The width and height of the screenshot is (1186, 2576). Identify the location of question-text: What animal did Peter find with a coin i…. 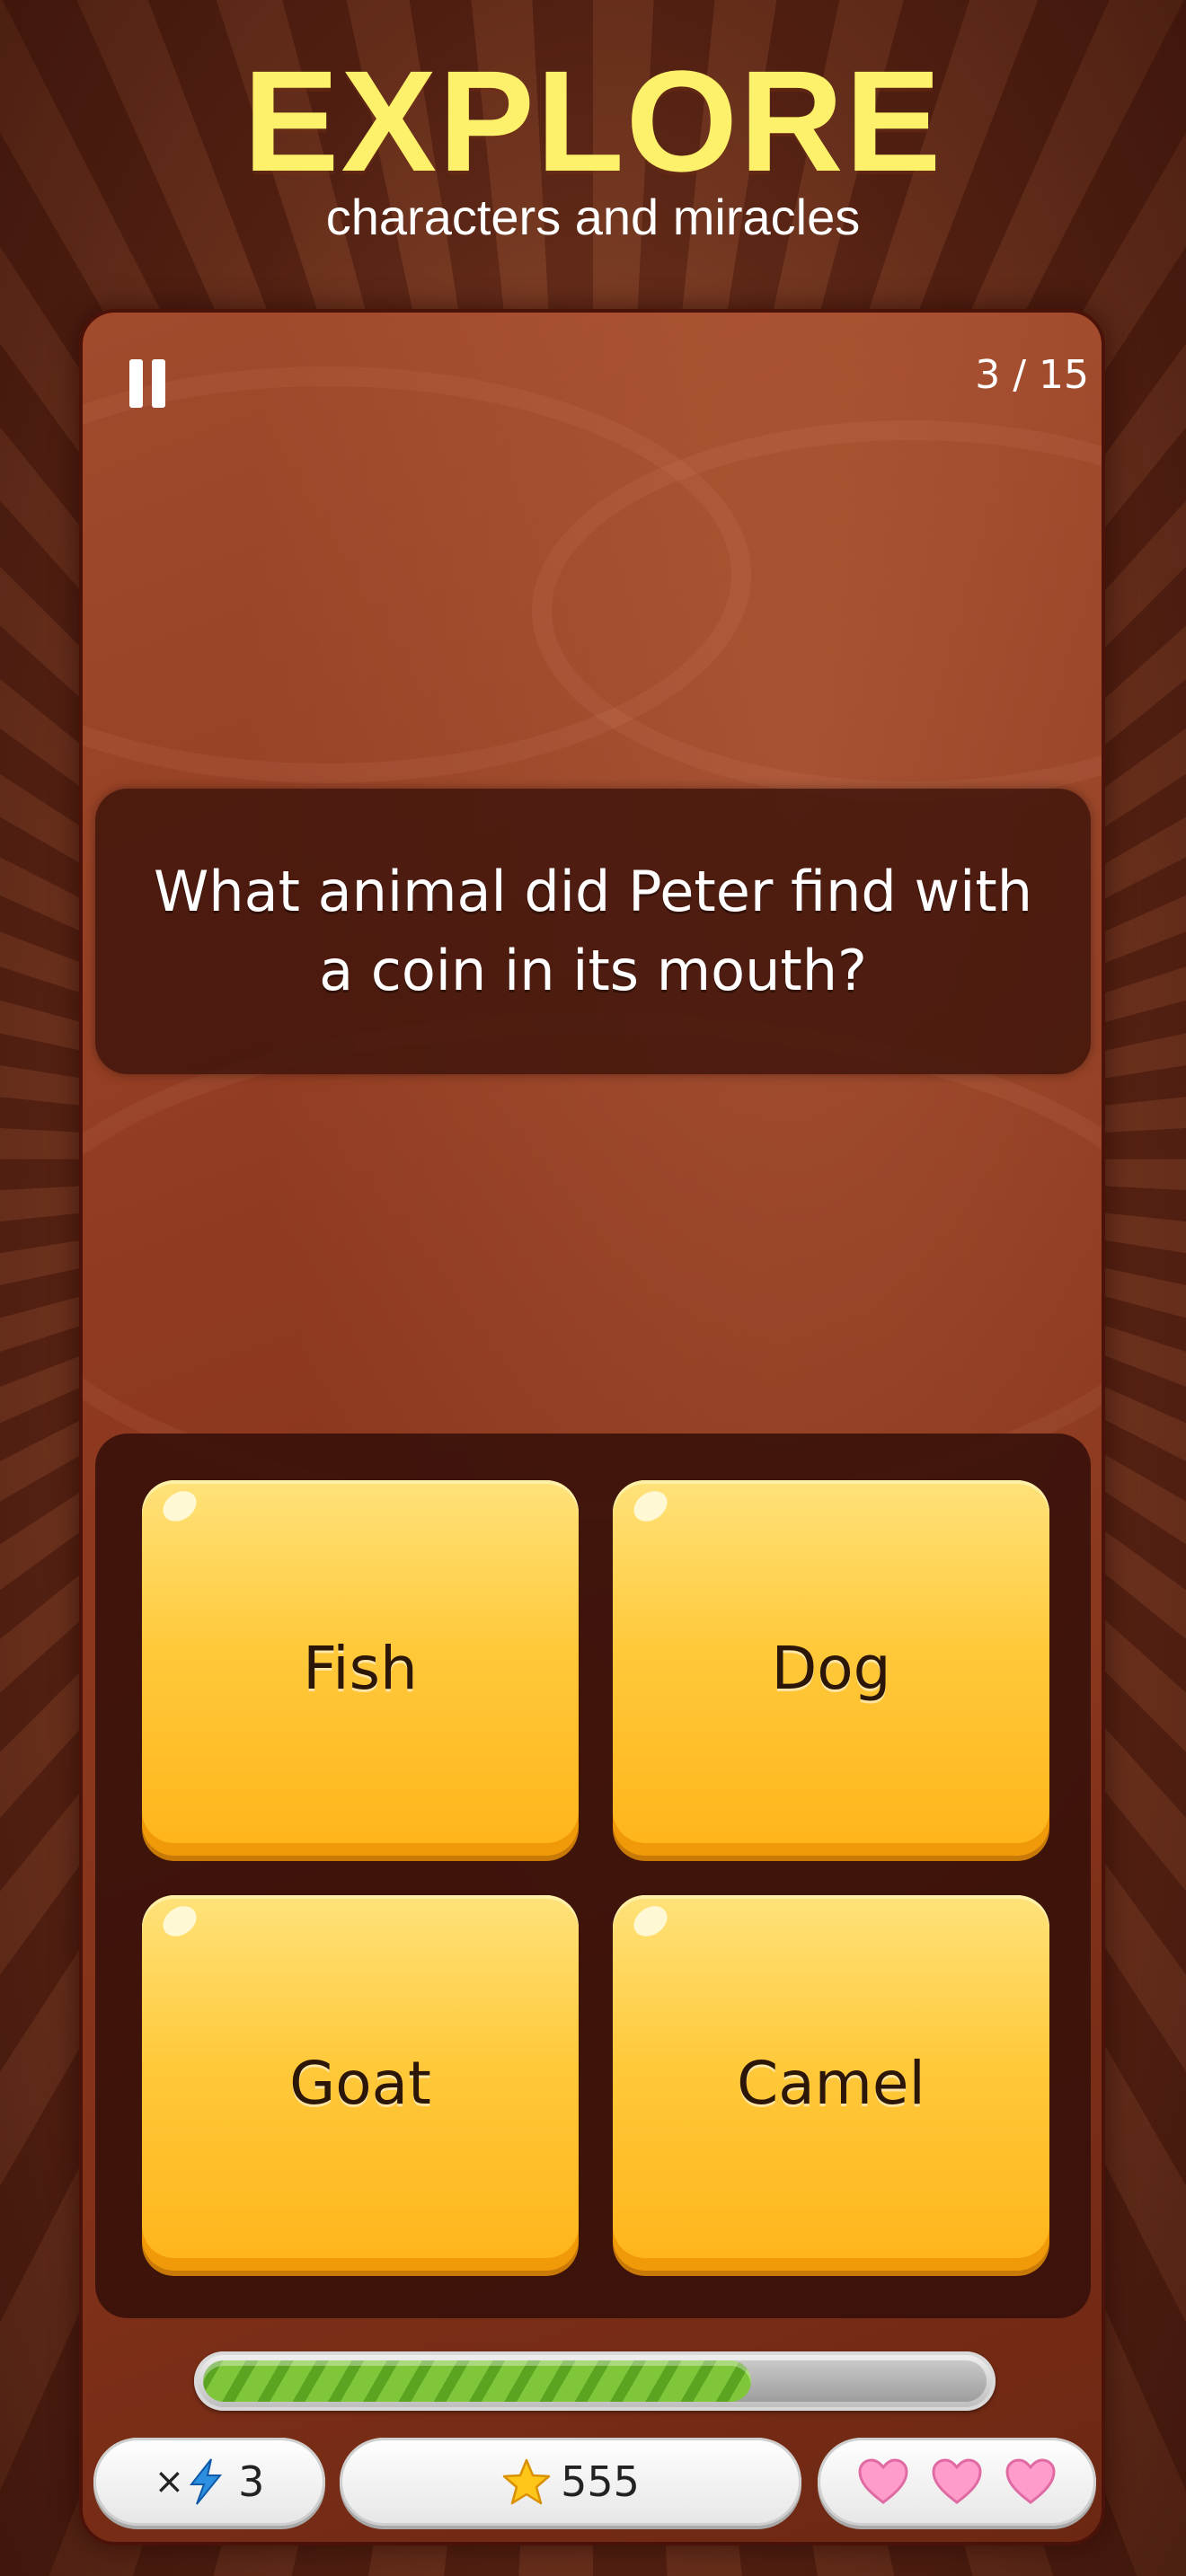
(592, 931).